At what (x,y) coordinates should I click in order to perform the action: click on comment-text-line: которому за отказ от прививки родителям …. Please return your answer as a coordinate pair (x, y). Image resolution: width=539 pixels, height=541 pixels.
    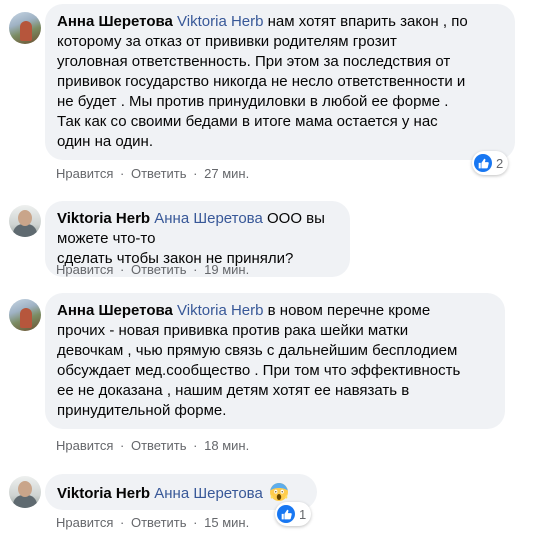
    Looking at the image, I should click on (227, 41).